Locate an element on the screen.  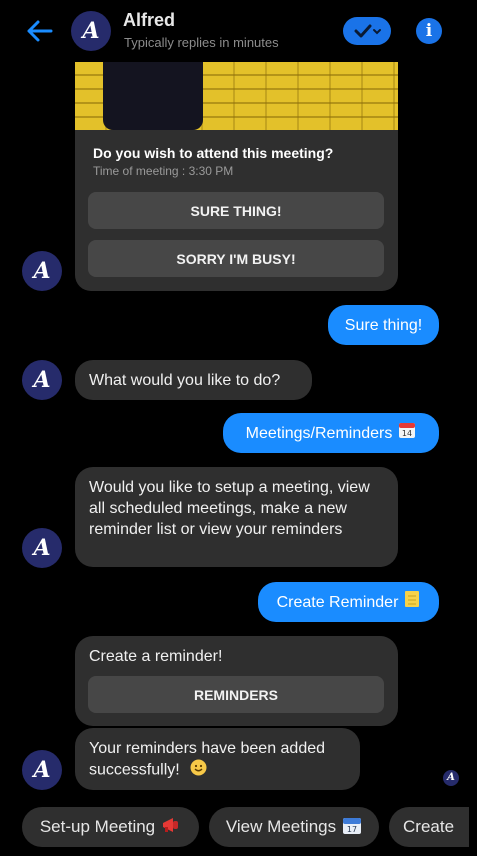
quick-reply-create: Create is located at coordinates (429, 827).